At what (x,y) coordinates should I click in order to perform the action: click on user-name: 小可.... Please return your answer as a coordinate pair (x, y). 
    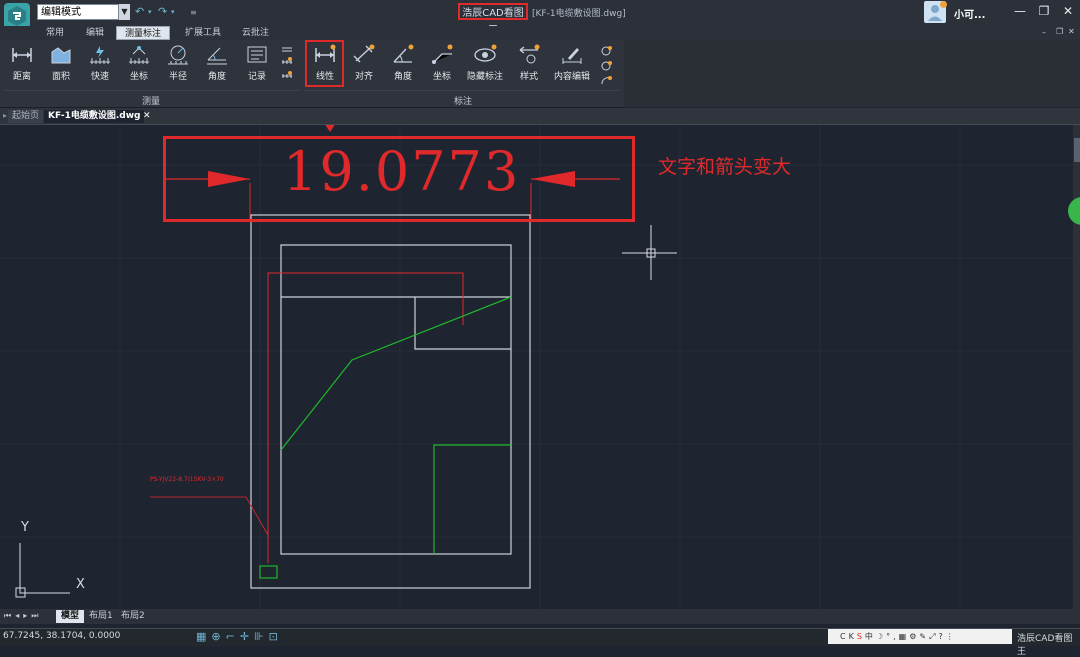
    Looking at the image, I should click on (969, 13).